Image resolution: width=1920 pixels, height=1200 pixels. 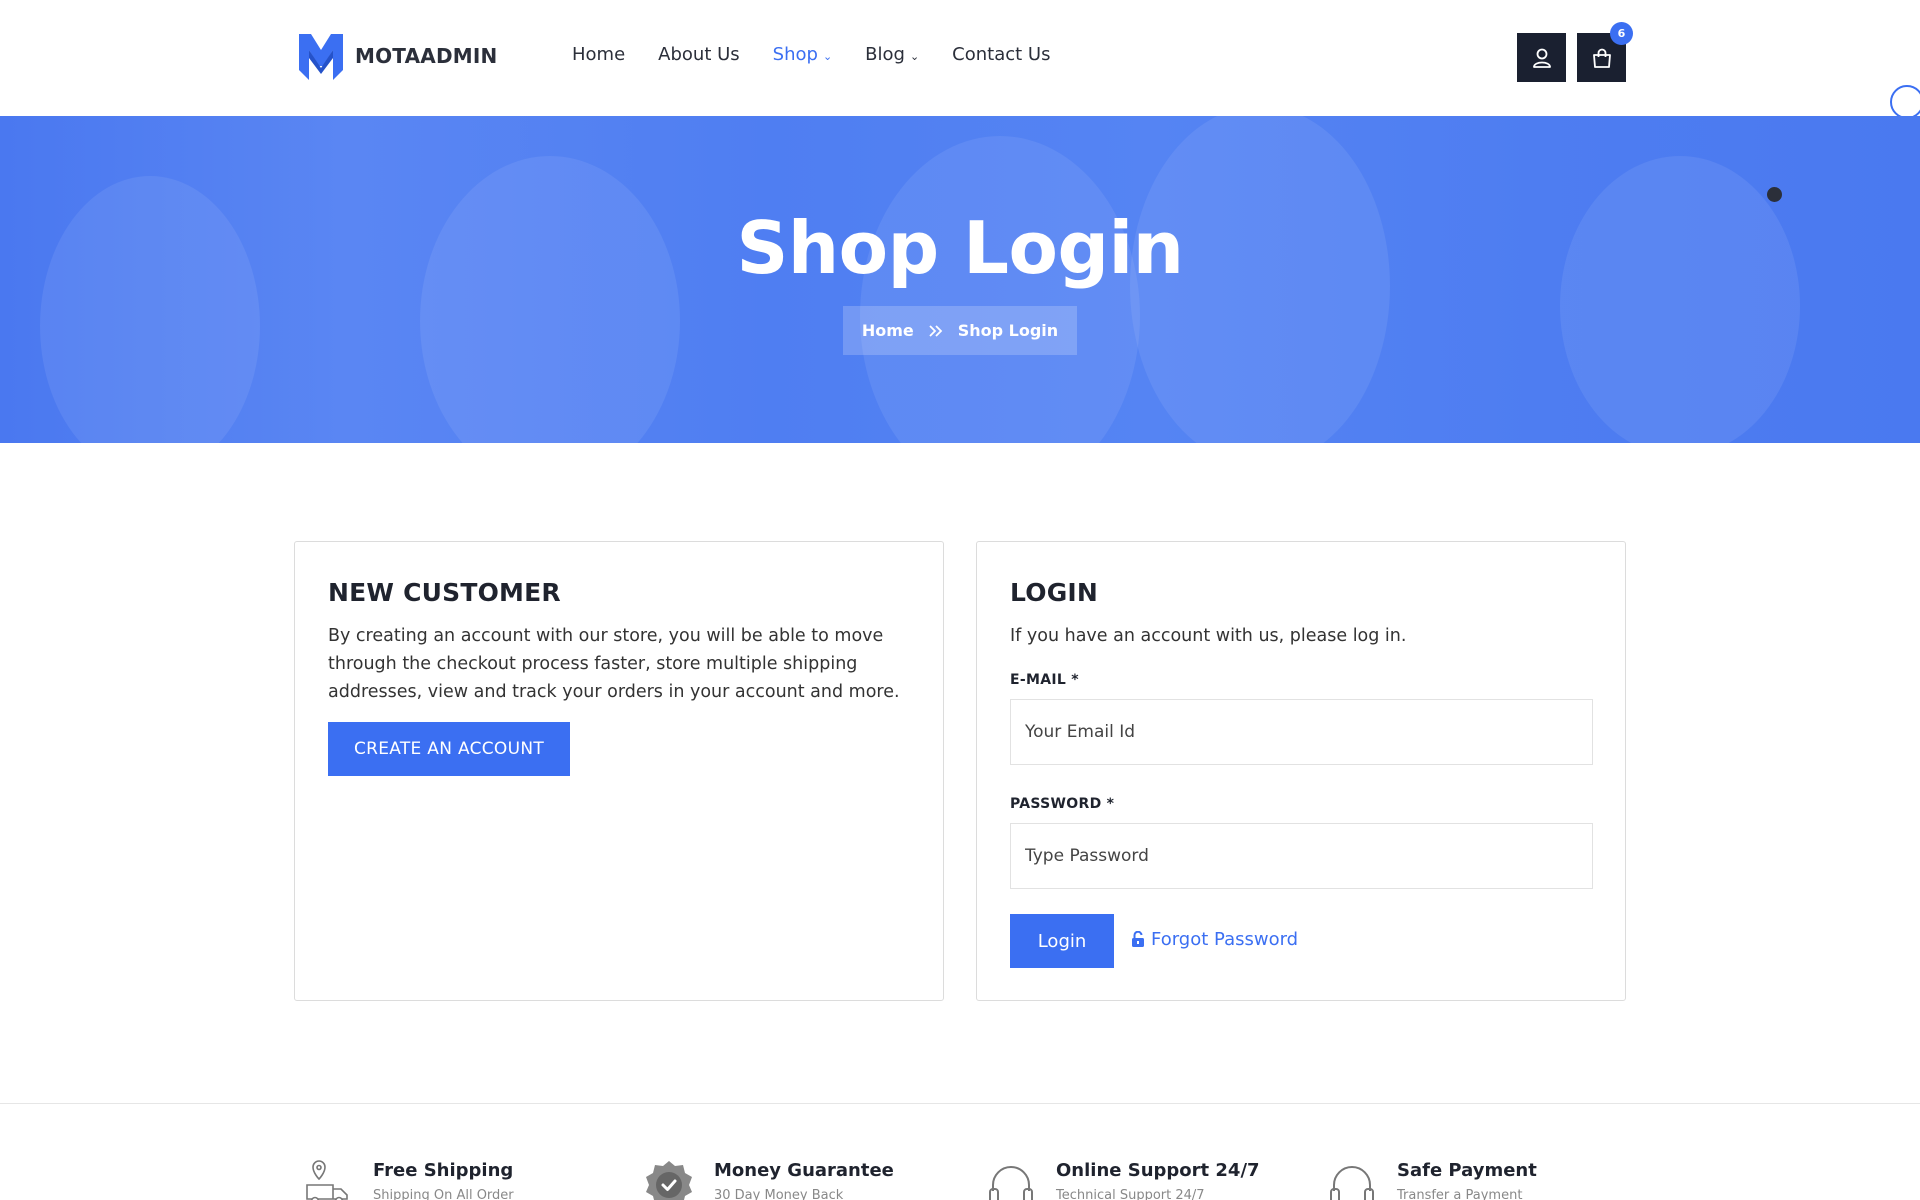 What do you see at coordinates (1062, 804) in the screenshot?
I see `password-label: PASSWORD *` at bounding box center [1062, 804].